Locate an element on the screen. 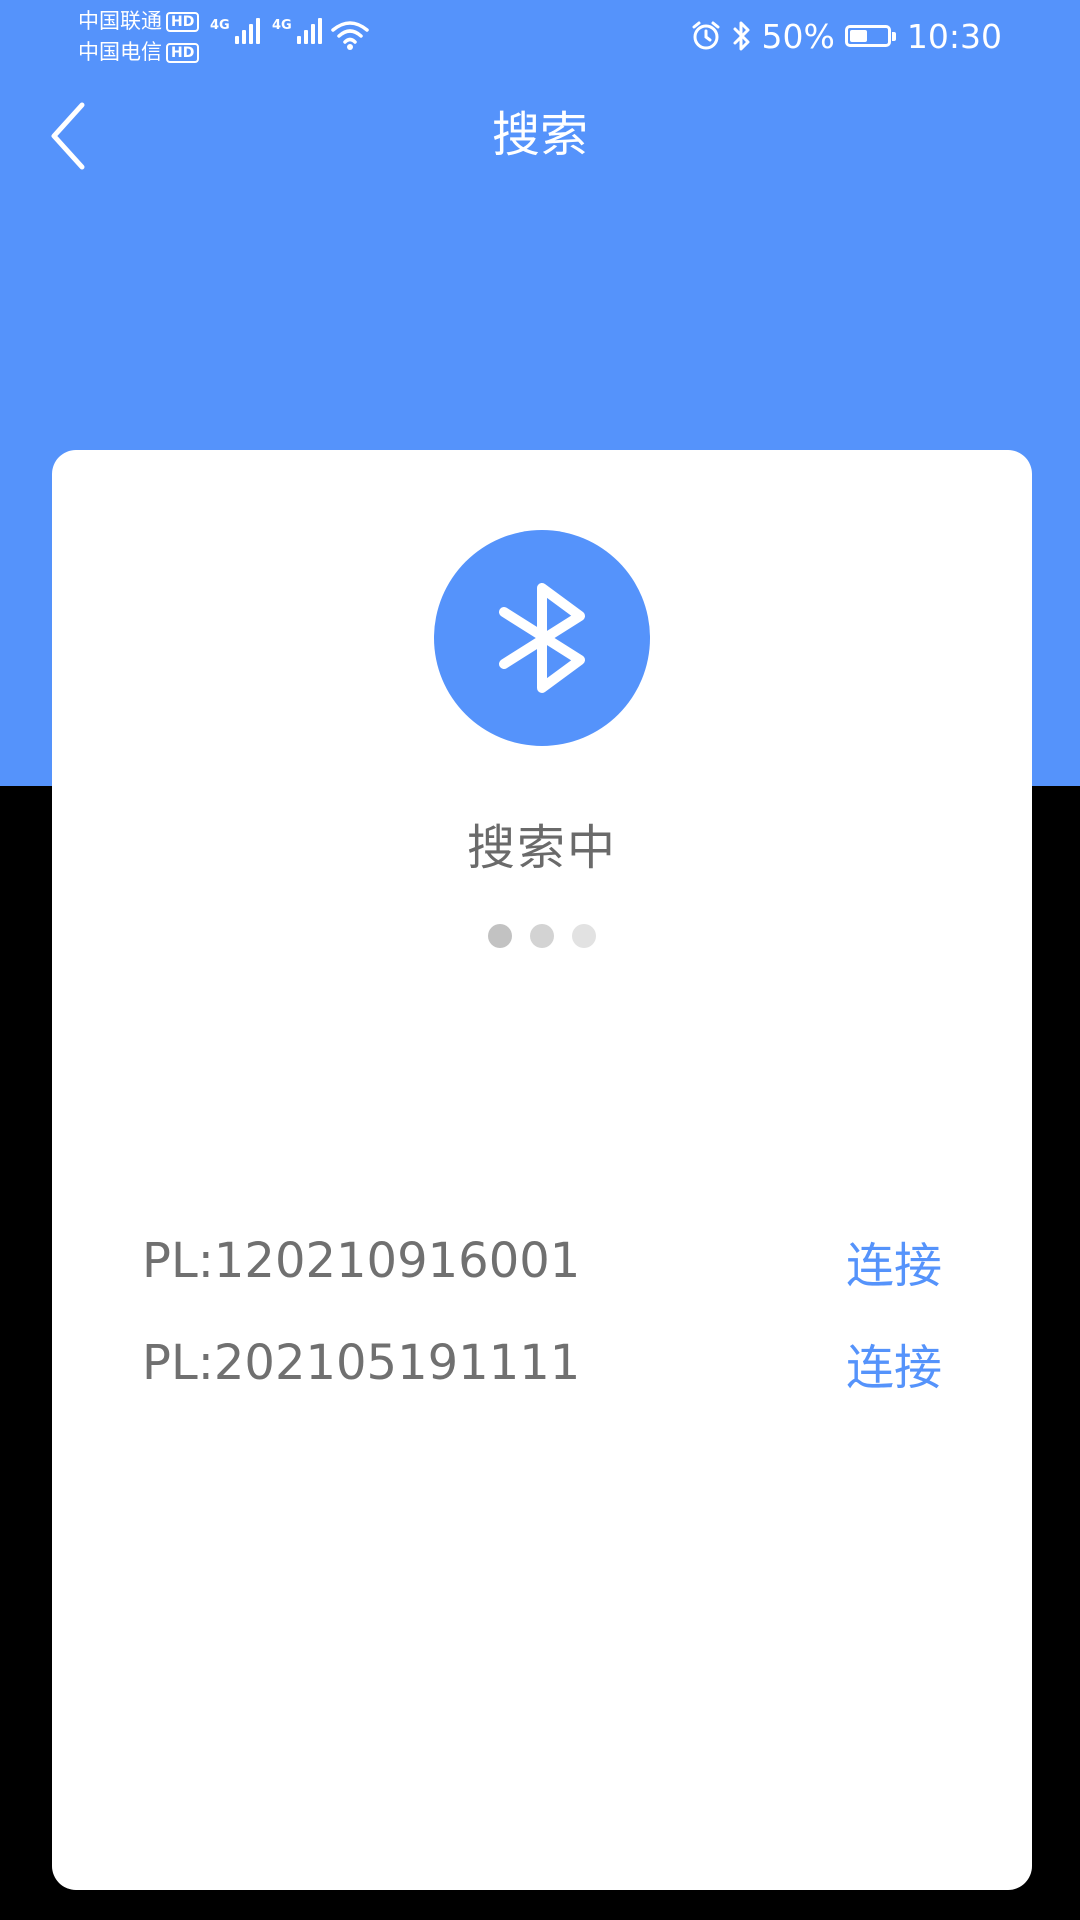 The width and height of the screenshot is (1080, 1920). carrier-row-2: 中国电信 HD is located at coordinates (139, 52).